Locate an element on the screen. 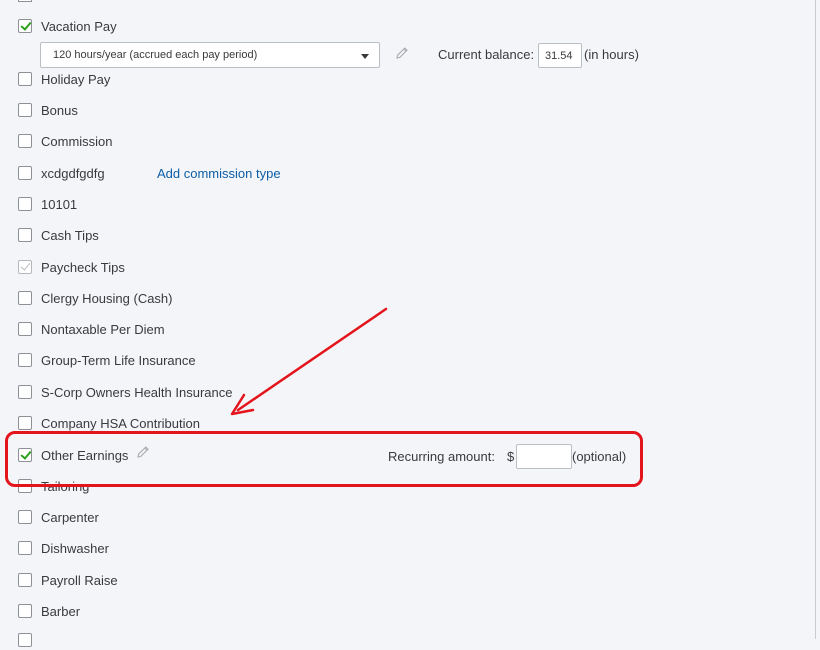 This screenshot has width=820, height=650. checkbox-partial-bottom is located at coordinates (25, 640).